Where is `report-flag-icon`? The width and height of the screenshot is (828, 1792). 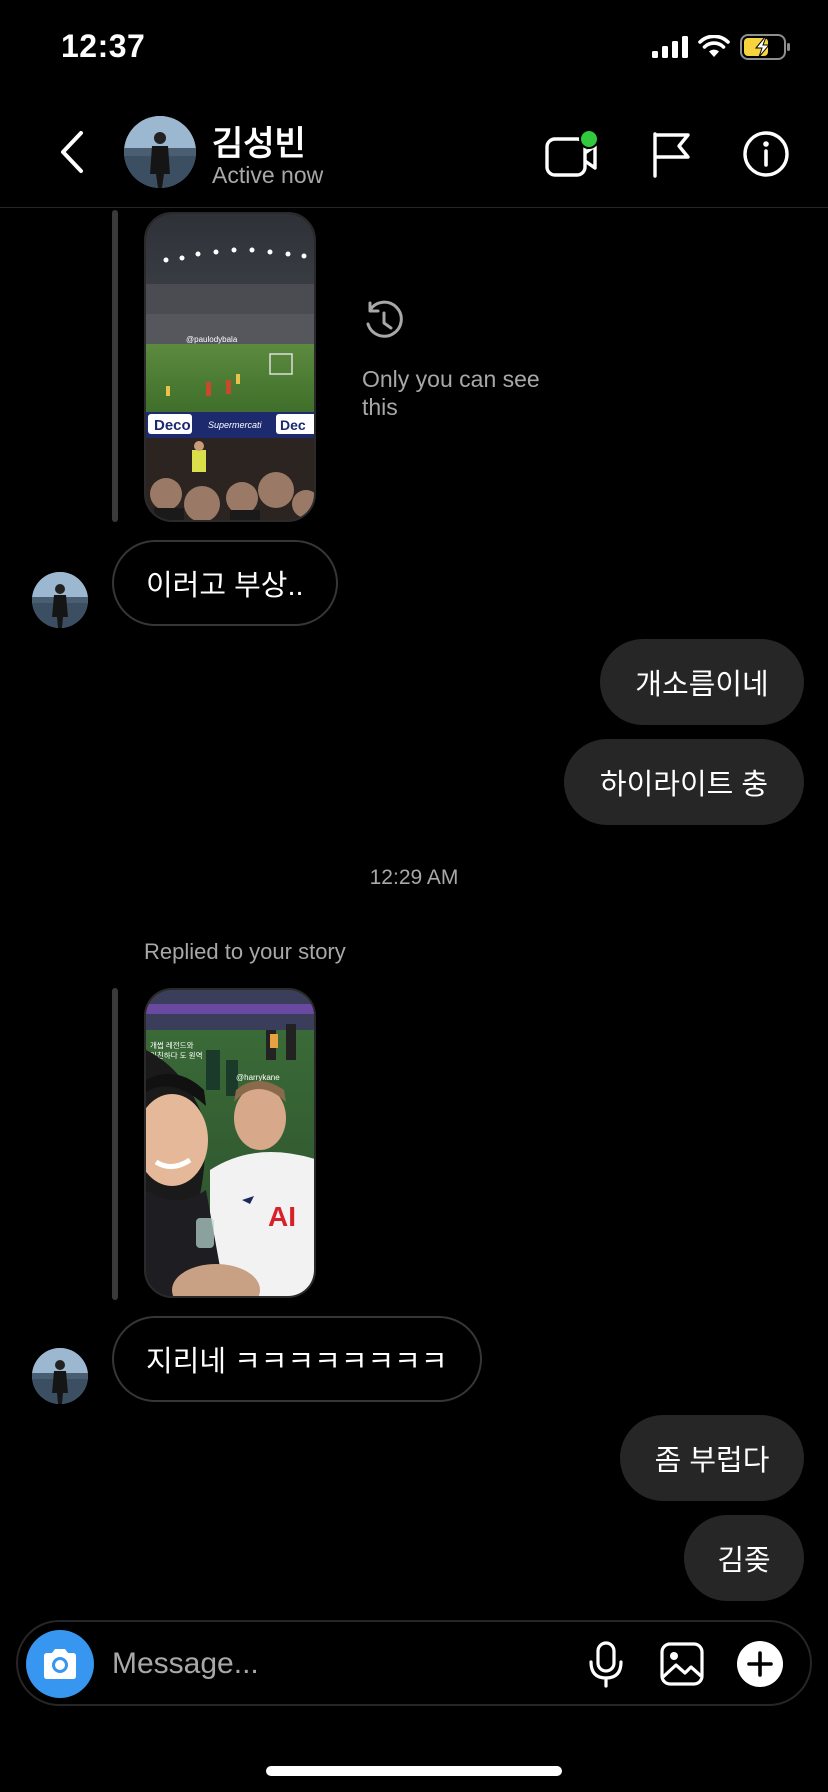
report-flag-icon is located at coordinates (671, 155).